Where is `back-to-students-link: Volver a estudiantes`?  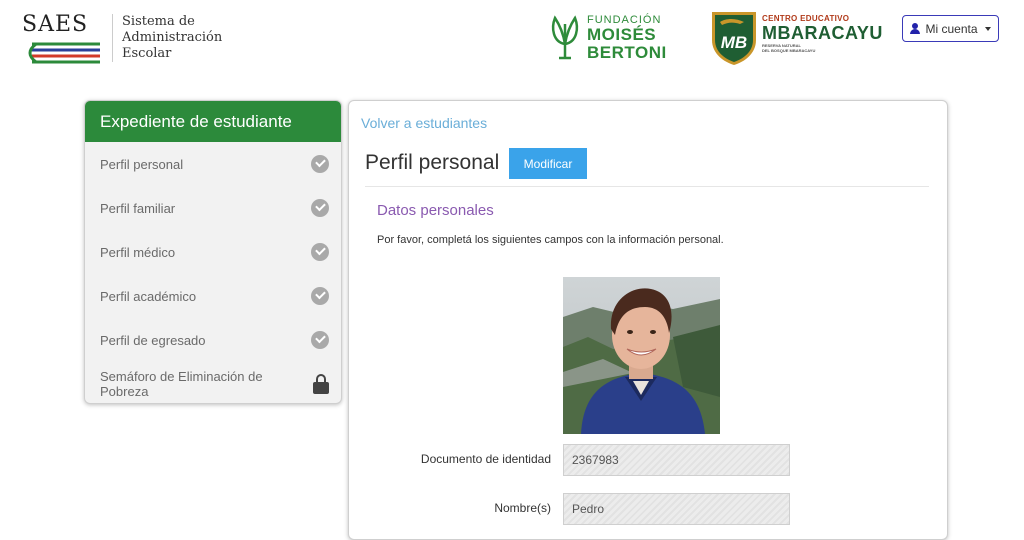
back-to-students-link: Volver a estudiantes is located at coordinates (424, 123).